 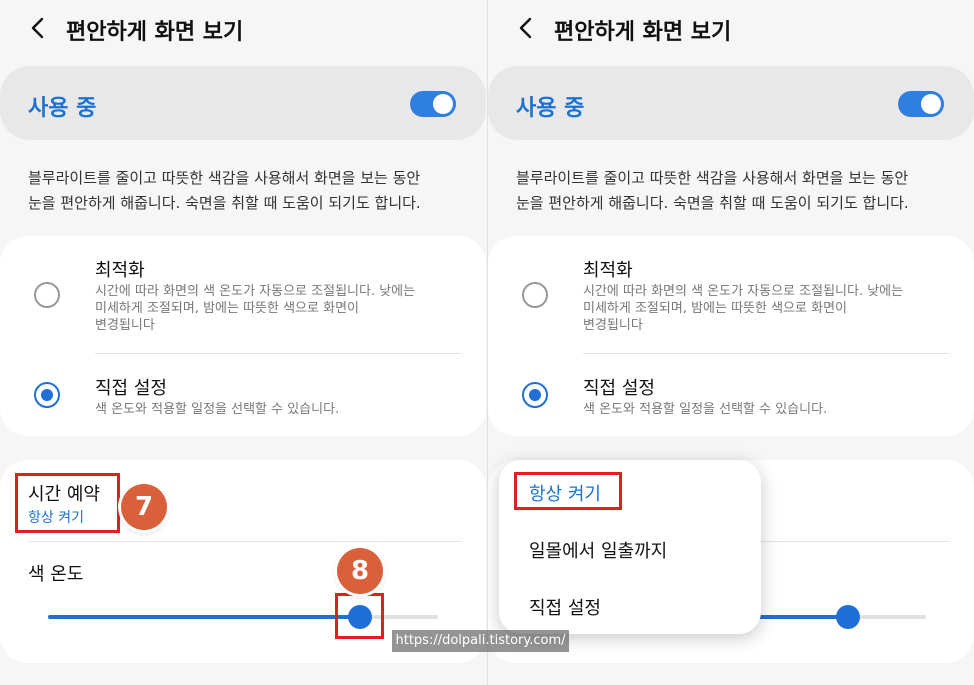 What do you see at coordinates (56, 574) in the screenshot?
I see `color-temp-title: 색 온도` at bounding box center [56, 574].